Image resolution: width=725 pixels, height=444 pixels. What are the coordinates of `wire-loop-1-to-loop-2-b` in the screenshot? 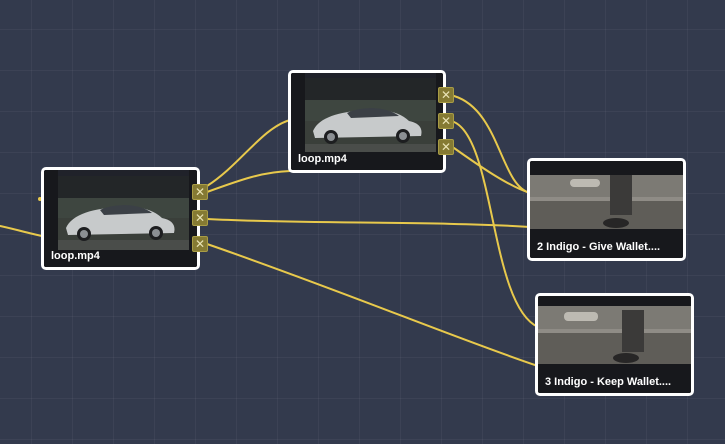 It's located at (248, 181).